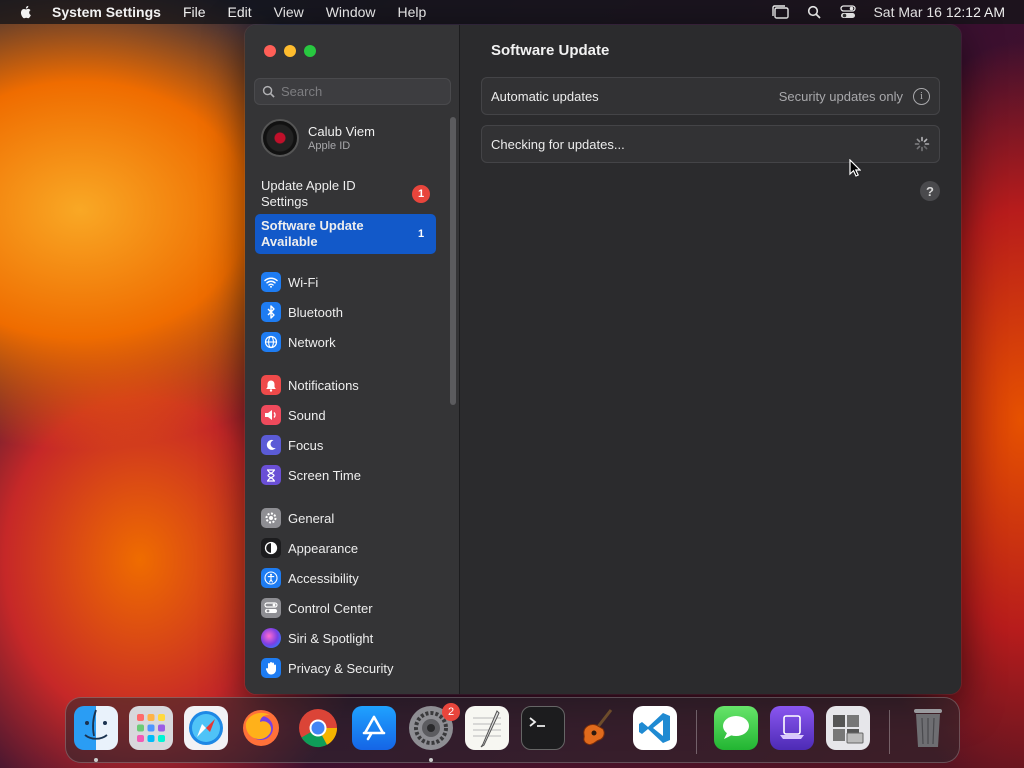 This screenshot has width=1024, height=768. I want to click on menu-app-name: System Settings, so click(106, 12).